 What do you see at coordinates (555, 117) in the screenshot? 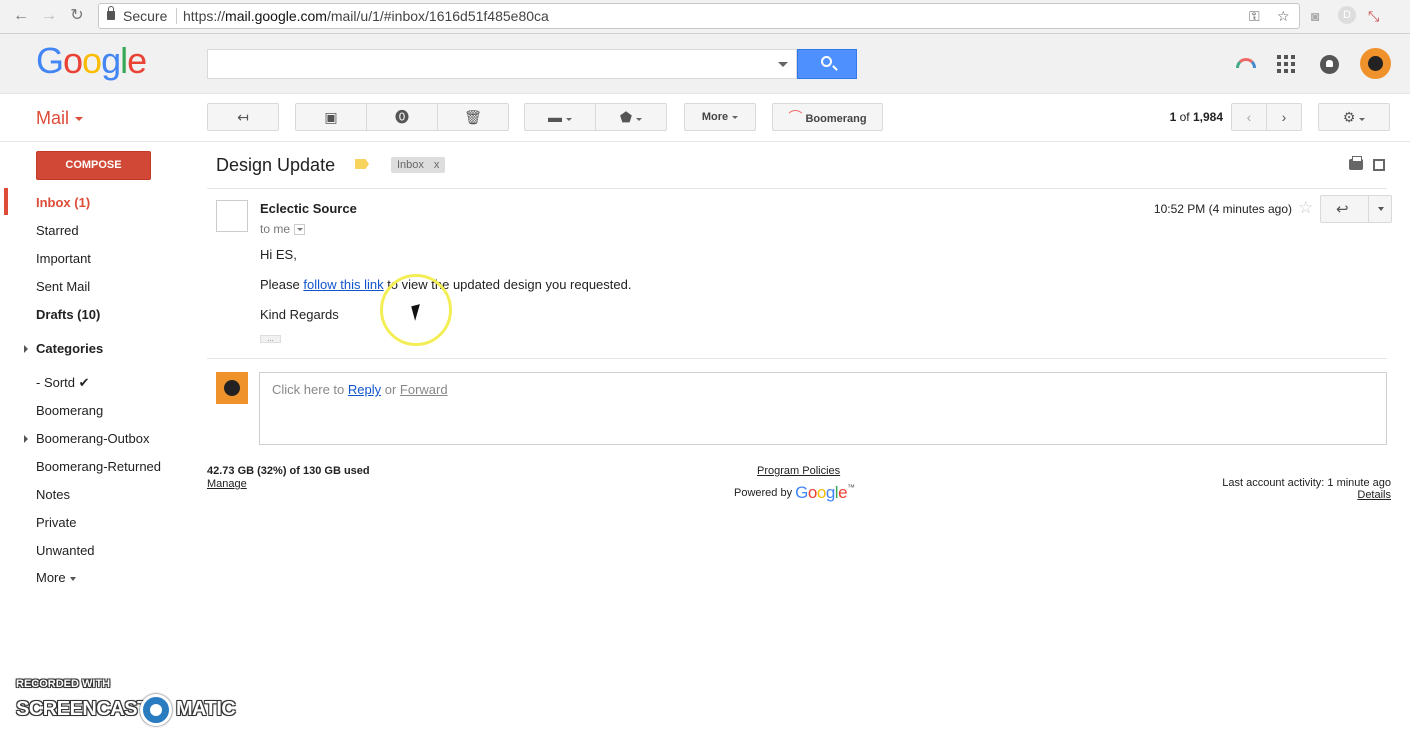
I see `folder-icon: ▬` at bounding box center [555, 117].